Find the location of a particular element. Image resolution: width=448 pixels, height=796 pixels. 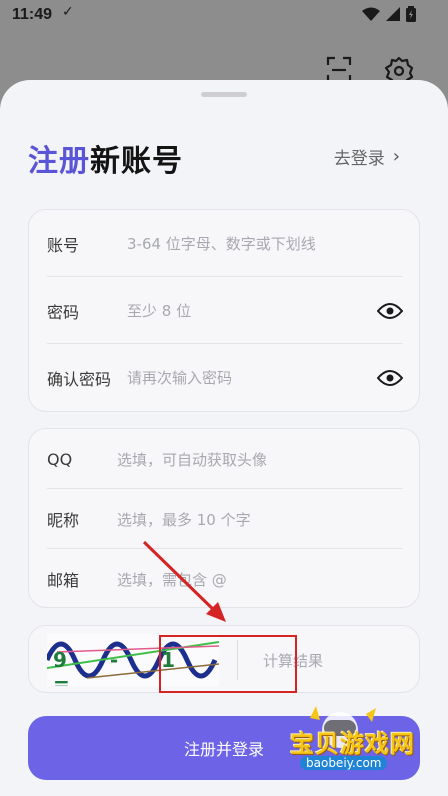

annotation-highlight is located at coordinates (228, 664).